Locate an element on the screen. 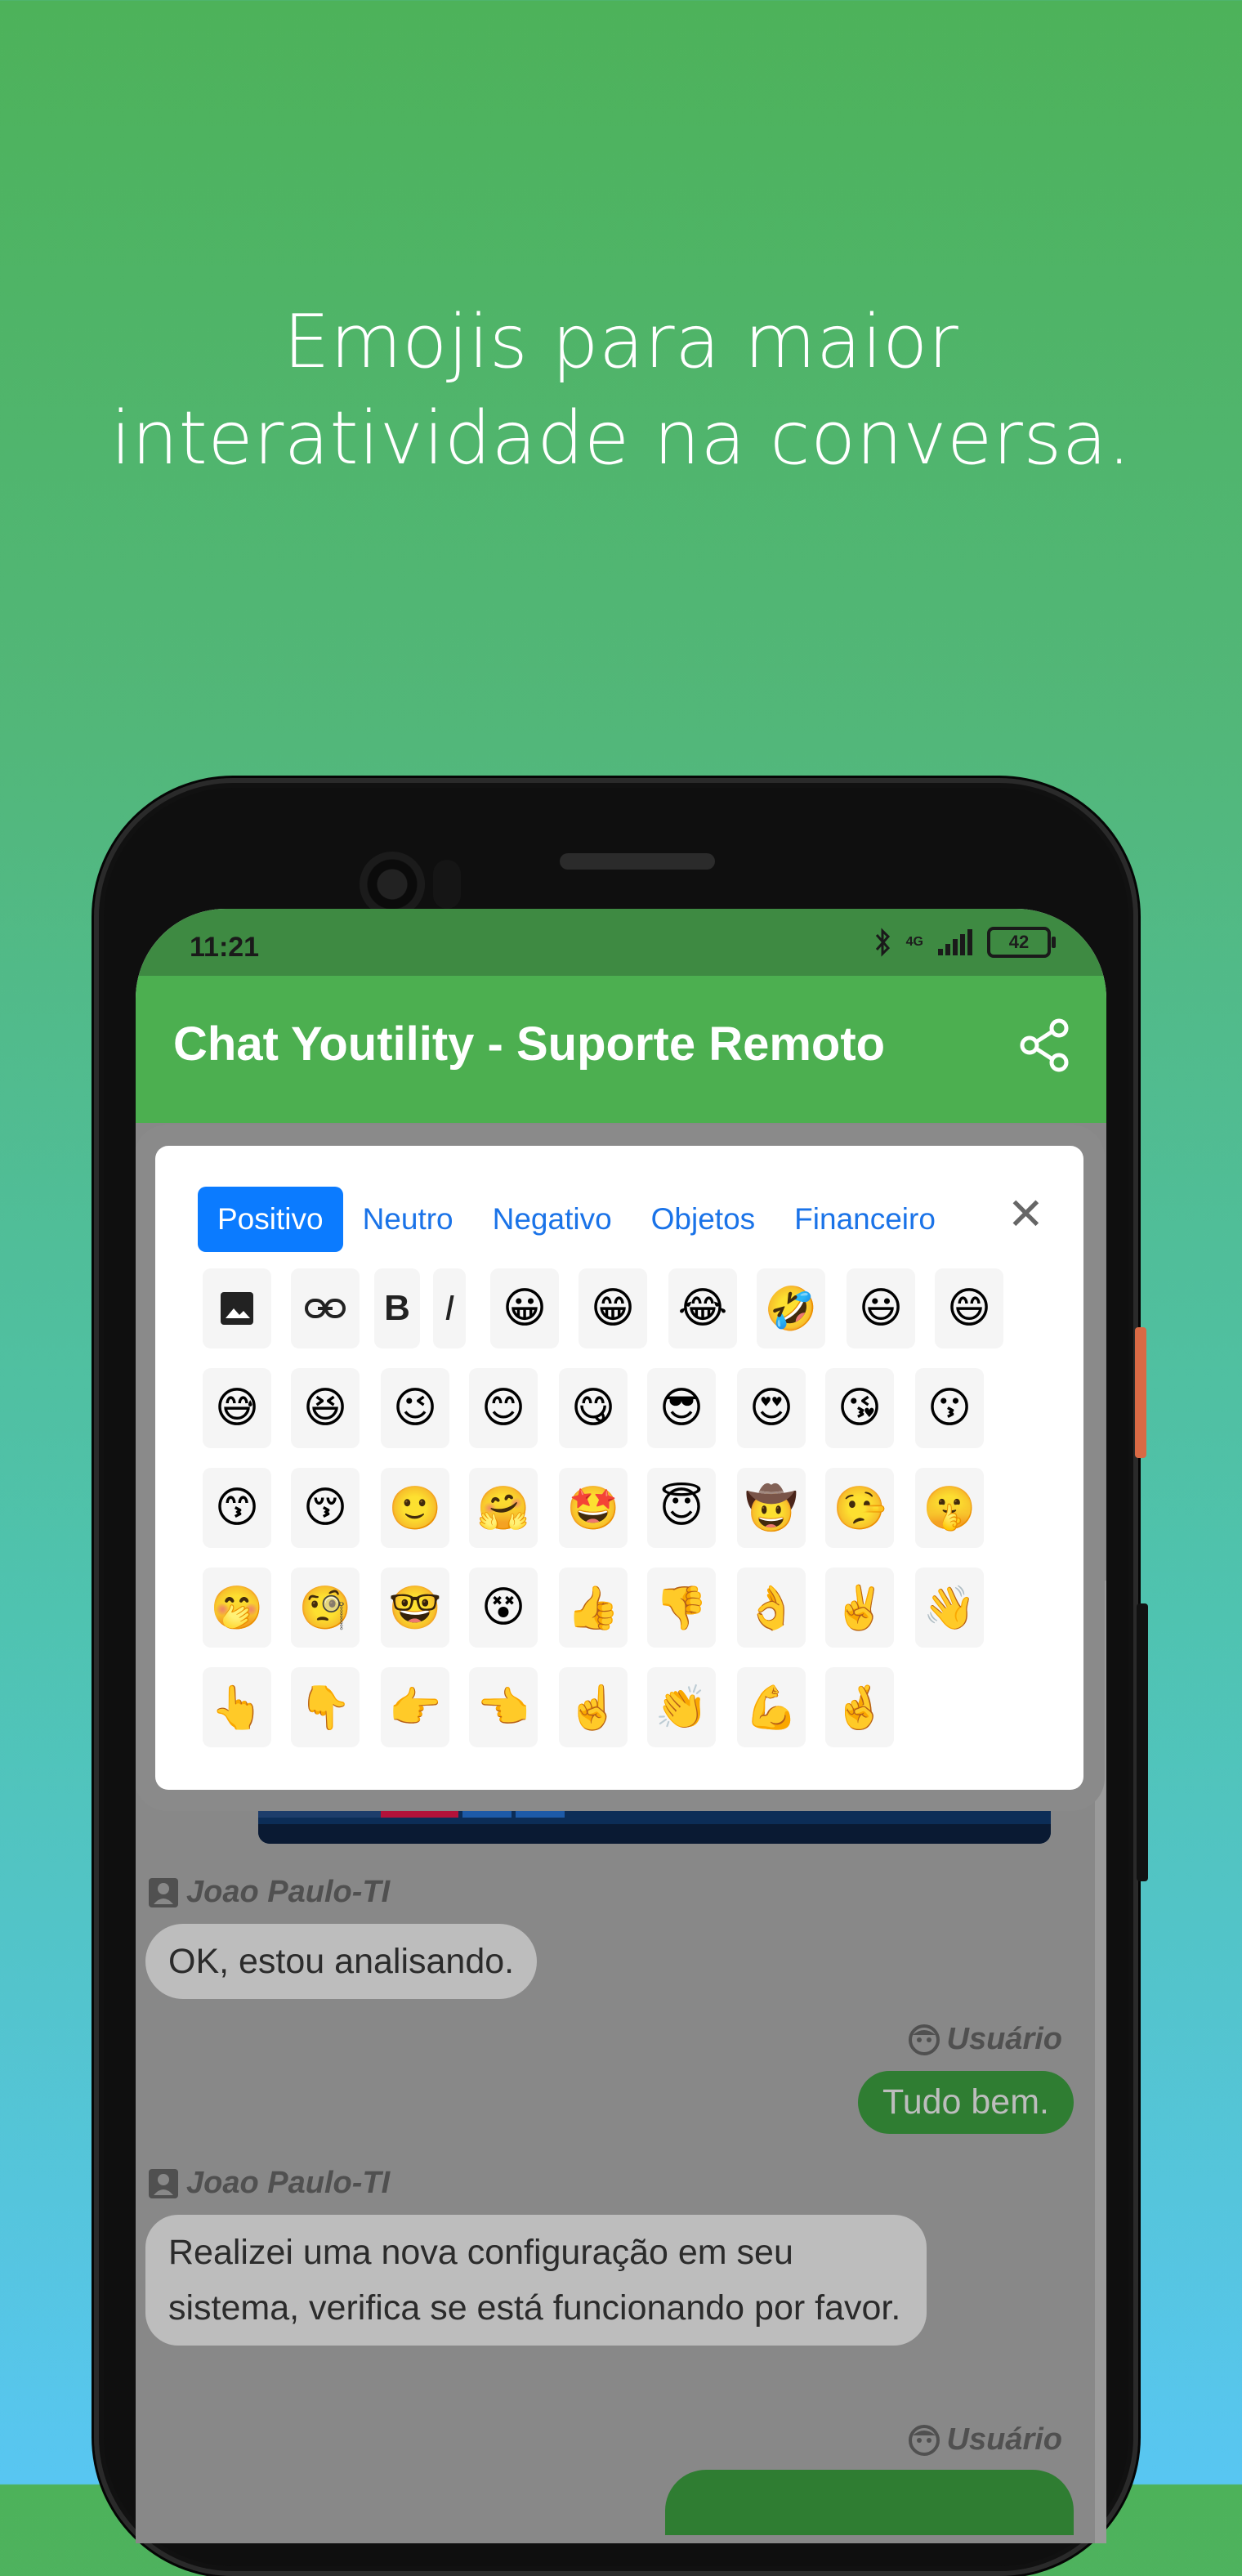 This screenshot has height=2576, width=1242. emoji-cell: 👌 is located at coordinates (772, 1608).